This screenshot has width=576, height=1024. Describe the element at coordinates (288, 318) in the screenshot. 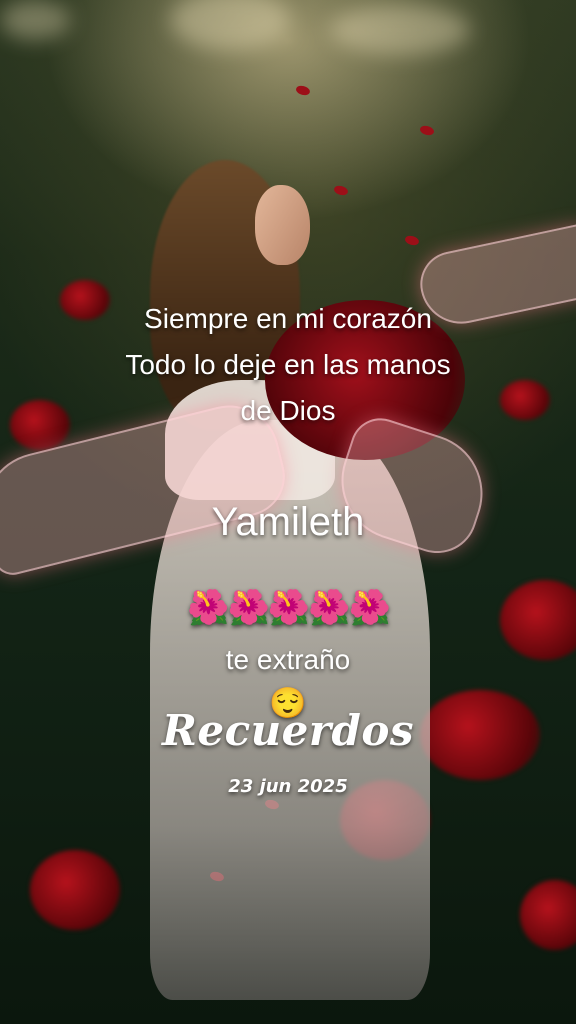

I see `dedication-line-1: Siempre en mi corazón` at that location.